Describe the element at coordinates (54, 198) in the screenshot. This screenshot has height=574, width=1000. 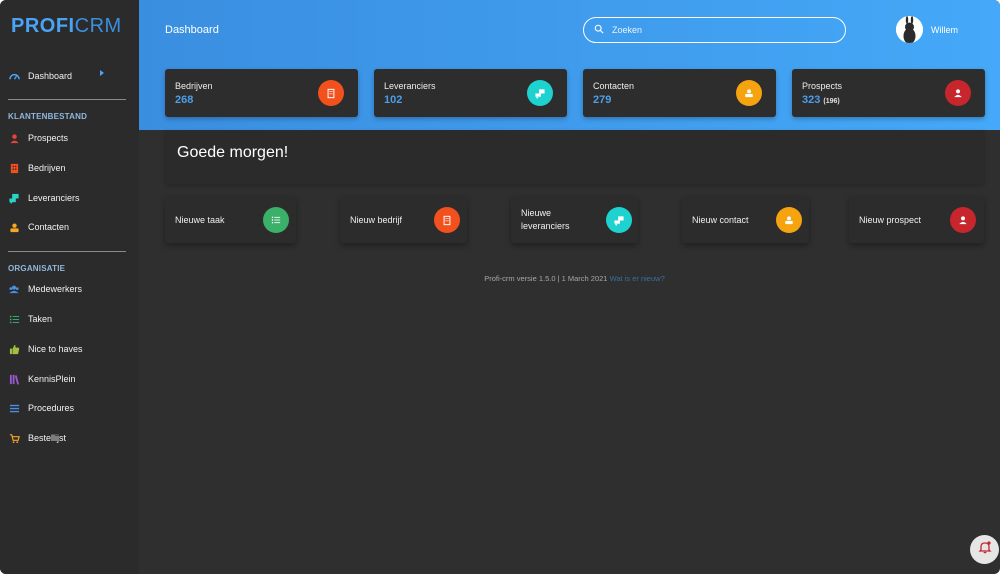
I see `sidebar-item-label: Leveranciers` at that location.